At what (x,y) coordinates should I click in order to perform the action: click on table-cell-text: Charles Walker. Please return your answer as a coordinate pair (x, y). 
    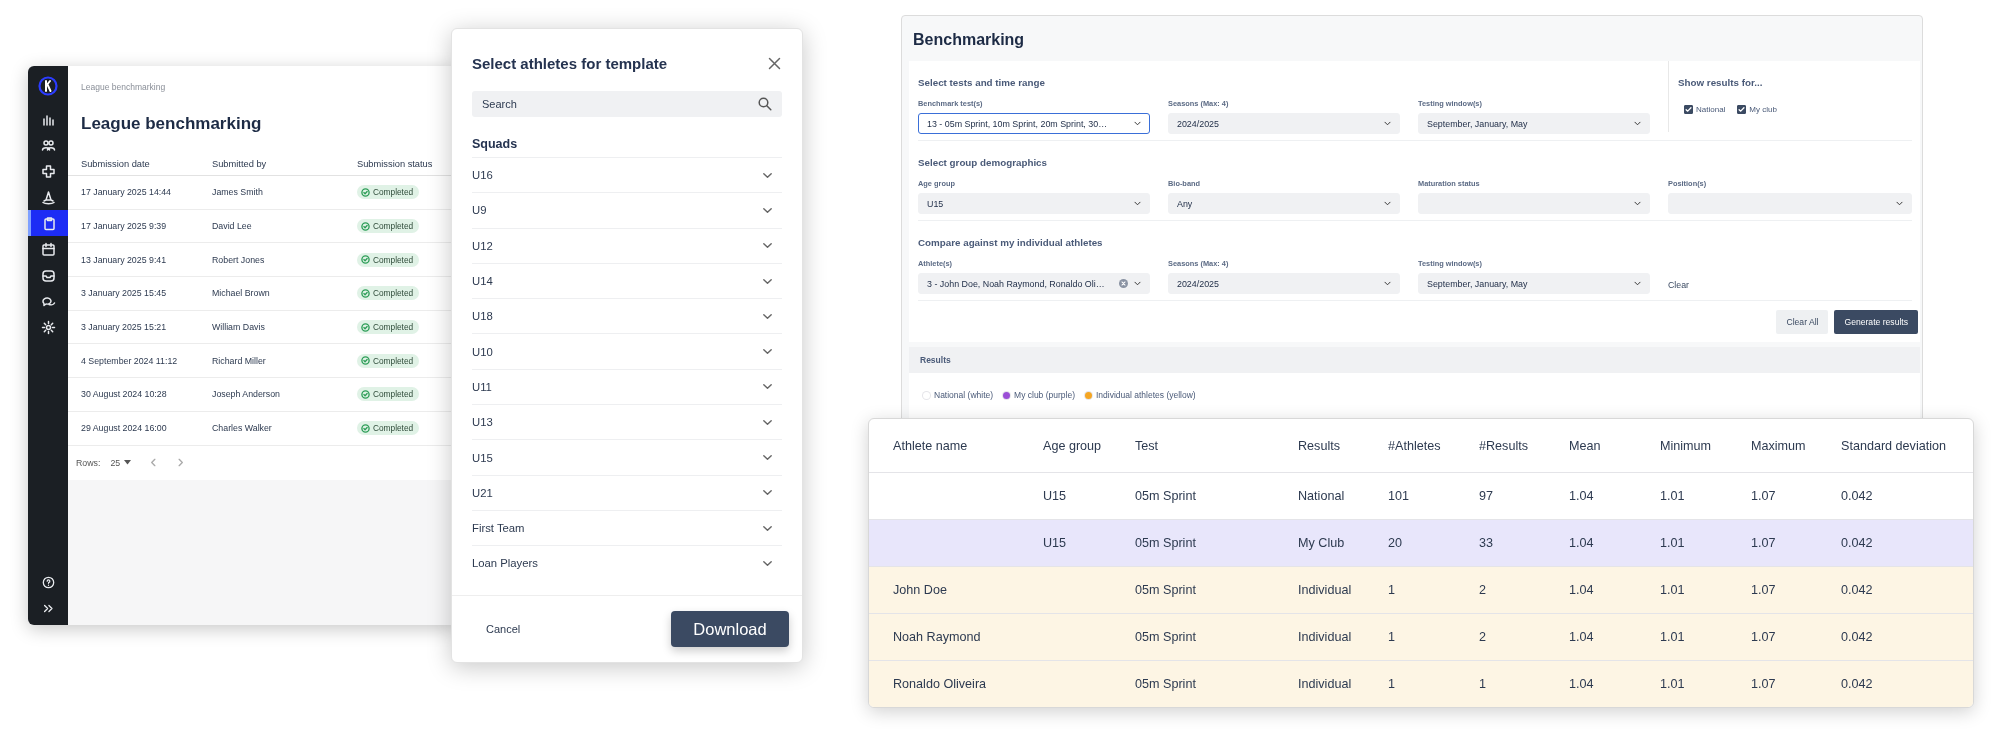
    Looking at the image, I should click on (242, 428).